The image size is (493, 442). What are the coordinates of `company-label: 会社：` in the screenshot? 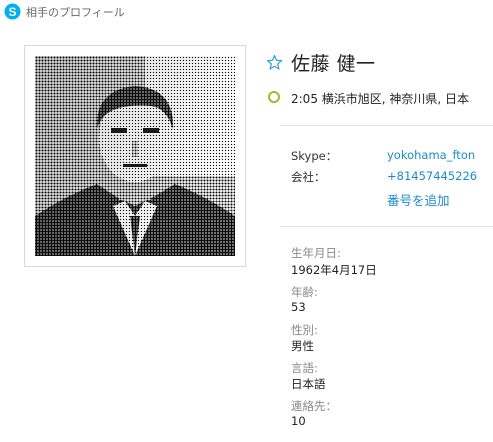 It's located at (308, 177).